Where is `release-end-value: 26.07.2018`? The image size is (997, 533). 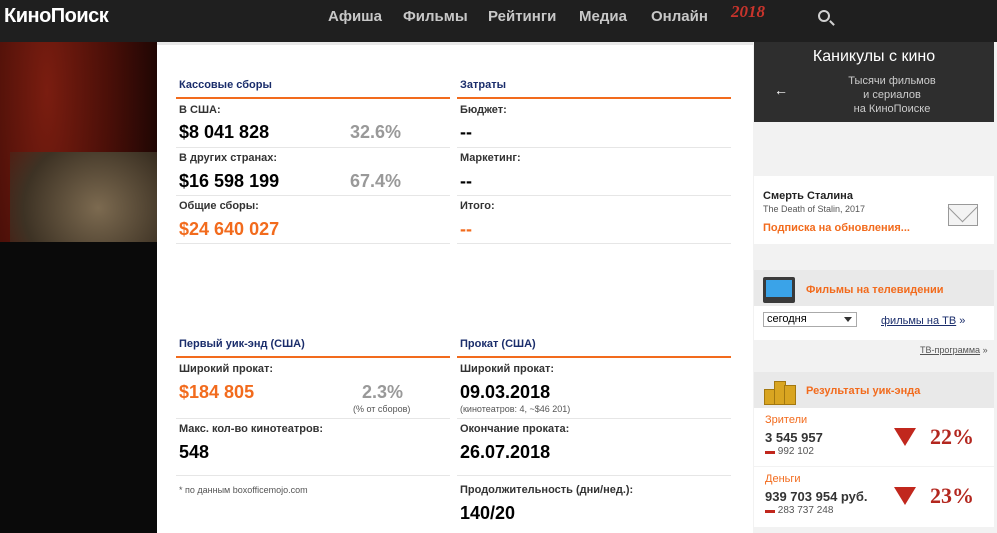
release-end-value: 26.07.2018 is located at coordinates (505, 452).